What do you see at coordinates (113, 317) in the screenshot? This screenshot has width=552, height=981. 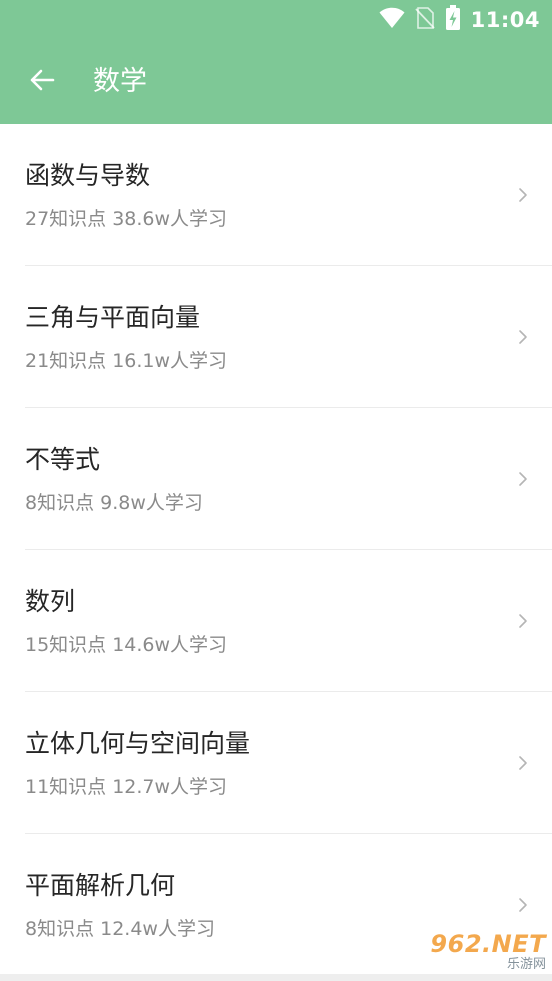 I see `item-title: 三角与平面向量` at bounding box center [113, 317].